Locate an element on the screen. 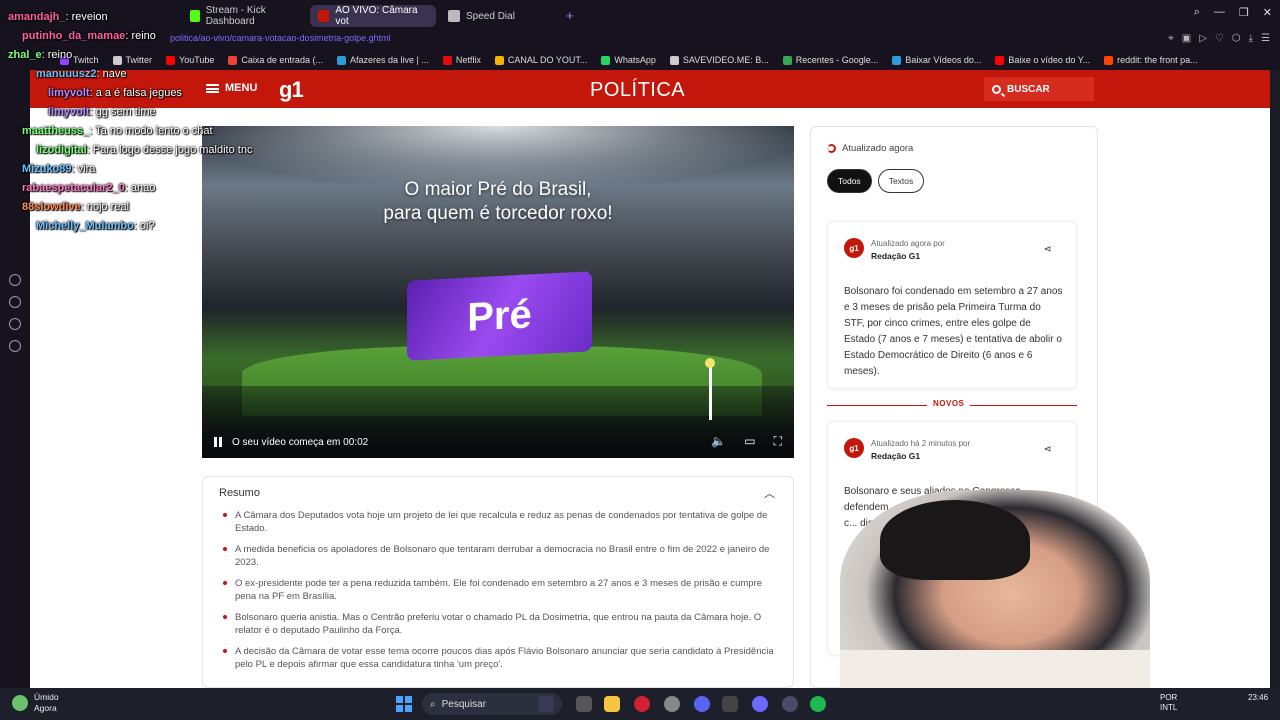  window-controls: ⌕ — ❐ ✕ is located at coordinates (1233, 12).